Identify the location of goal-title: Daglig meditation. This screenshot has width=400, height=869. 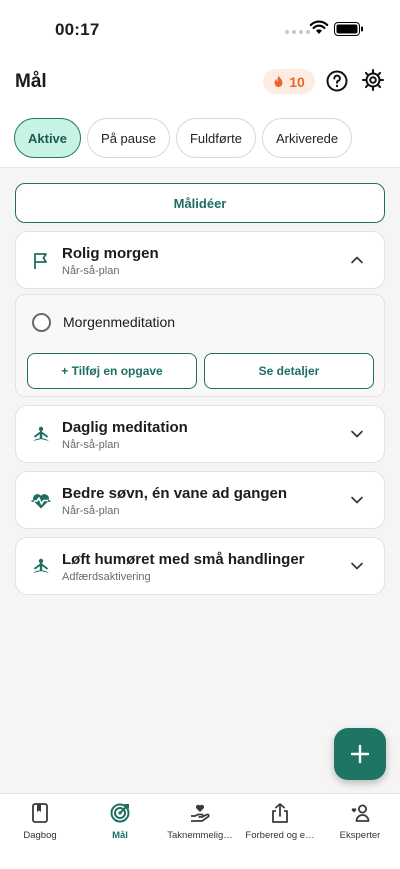
(125, 427).